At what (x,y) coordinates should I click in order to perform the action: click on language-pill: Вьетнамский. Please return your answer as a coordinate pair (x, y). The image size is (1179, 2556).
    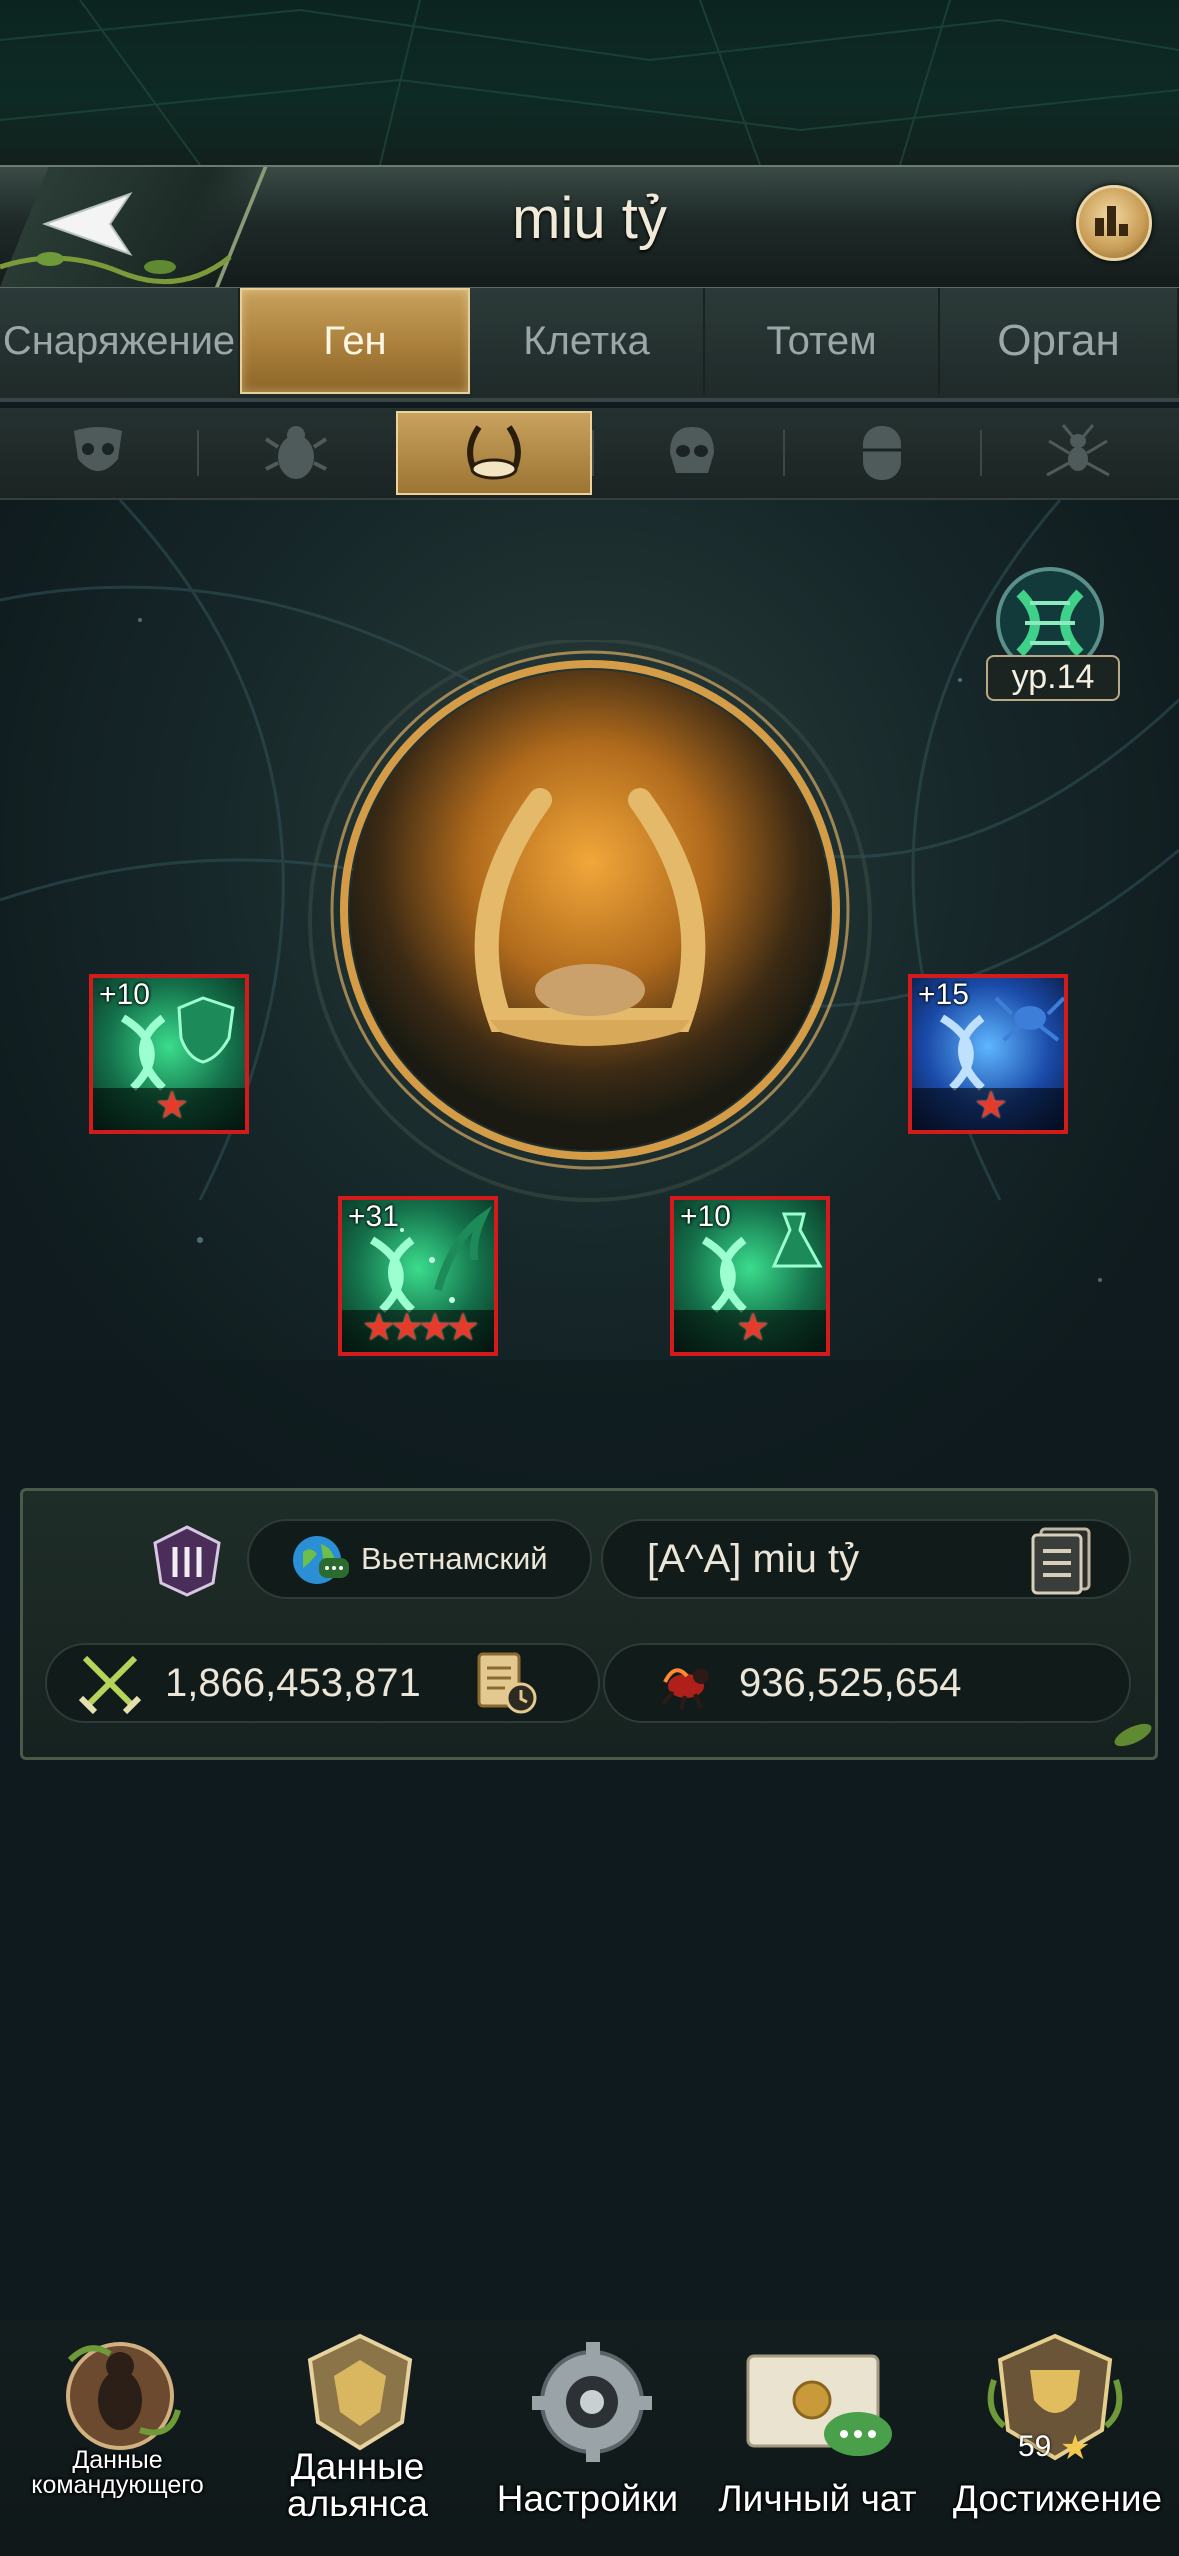
    Looking at the image, I should click on (419, 1559).